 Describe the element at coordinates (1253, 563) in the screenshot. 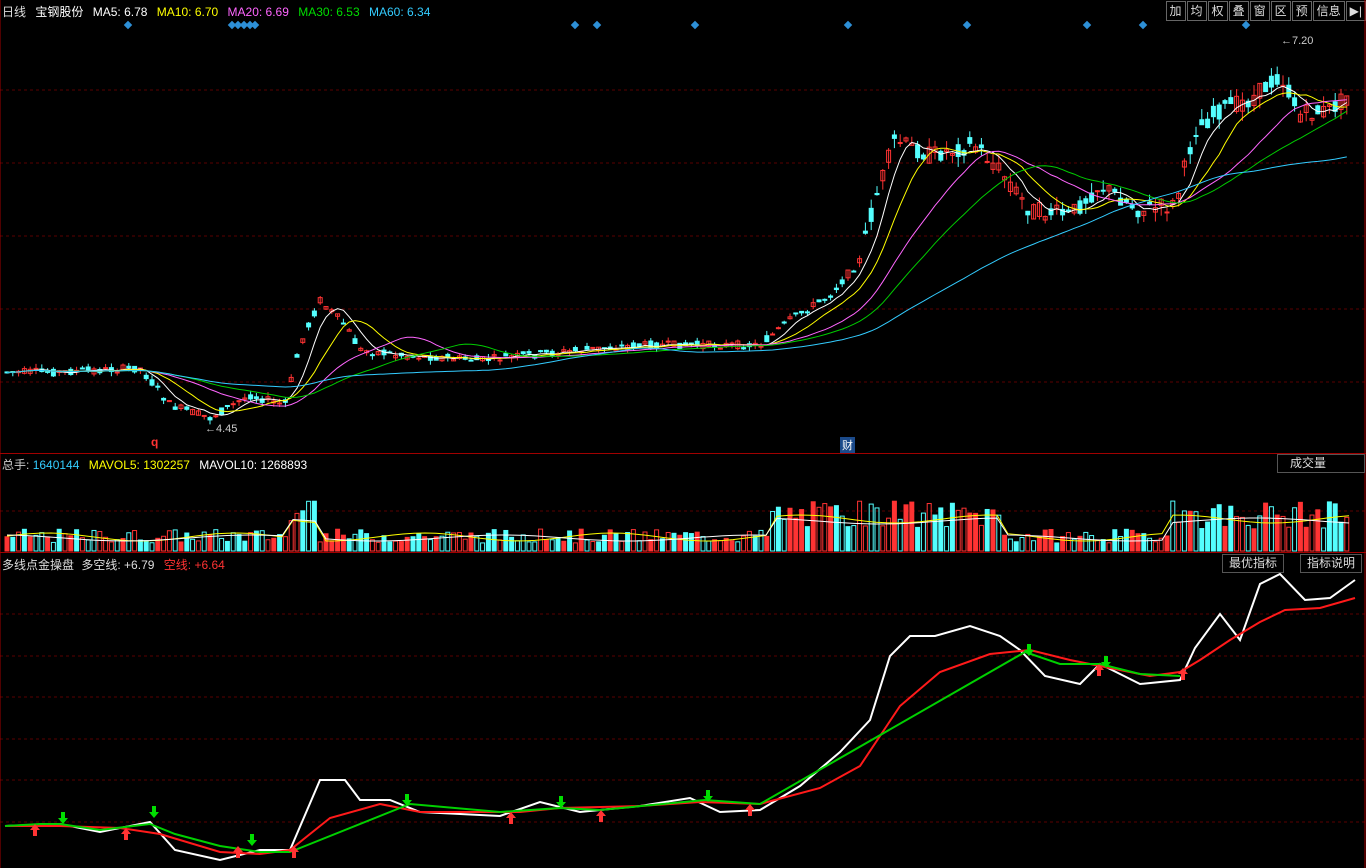

I see `best-indicator-button: 最优指标` at that location.